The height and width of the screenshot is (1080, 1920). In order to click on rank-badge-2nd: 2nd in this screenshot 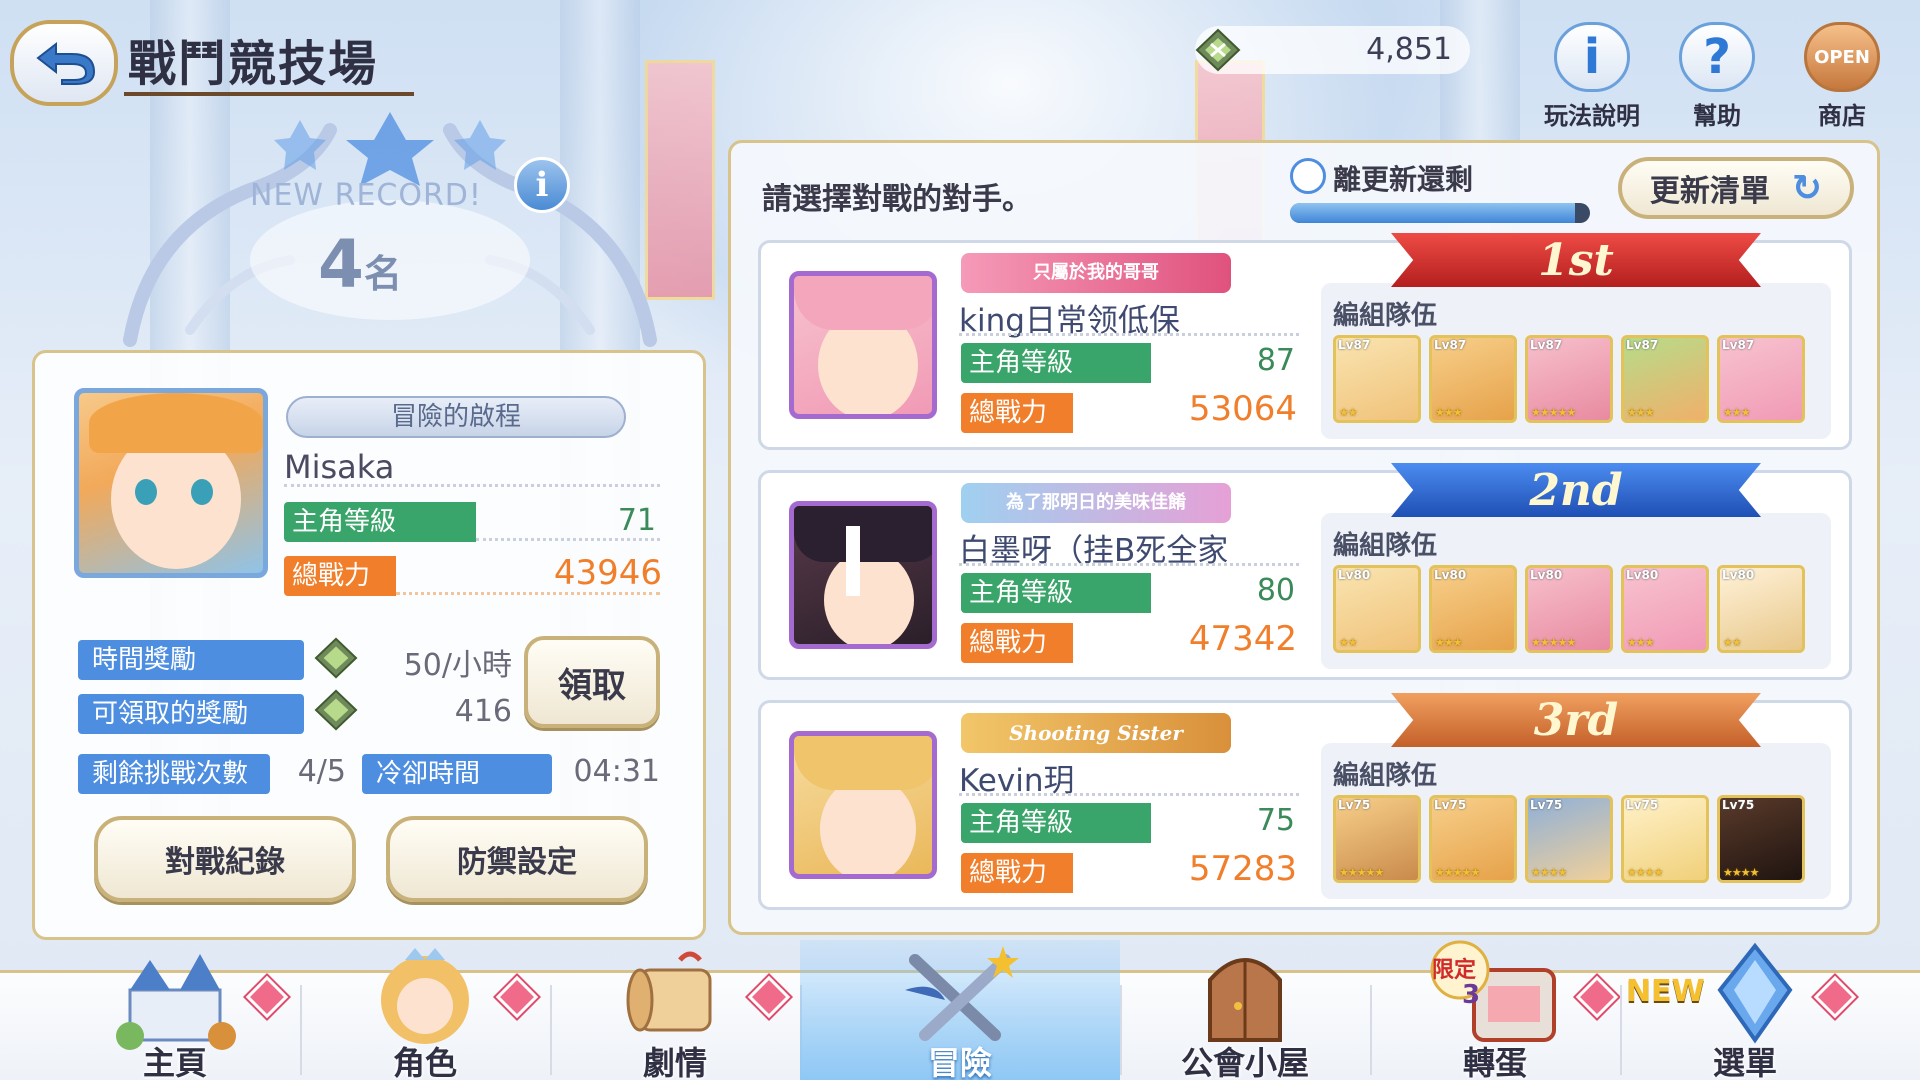, I will do `click(1576, 490)`.